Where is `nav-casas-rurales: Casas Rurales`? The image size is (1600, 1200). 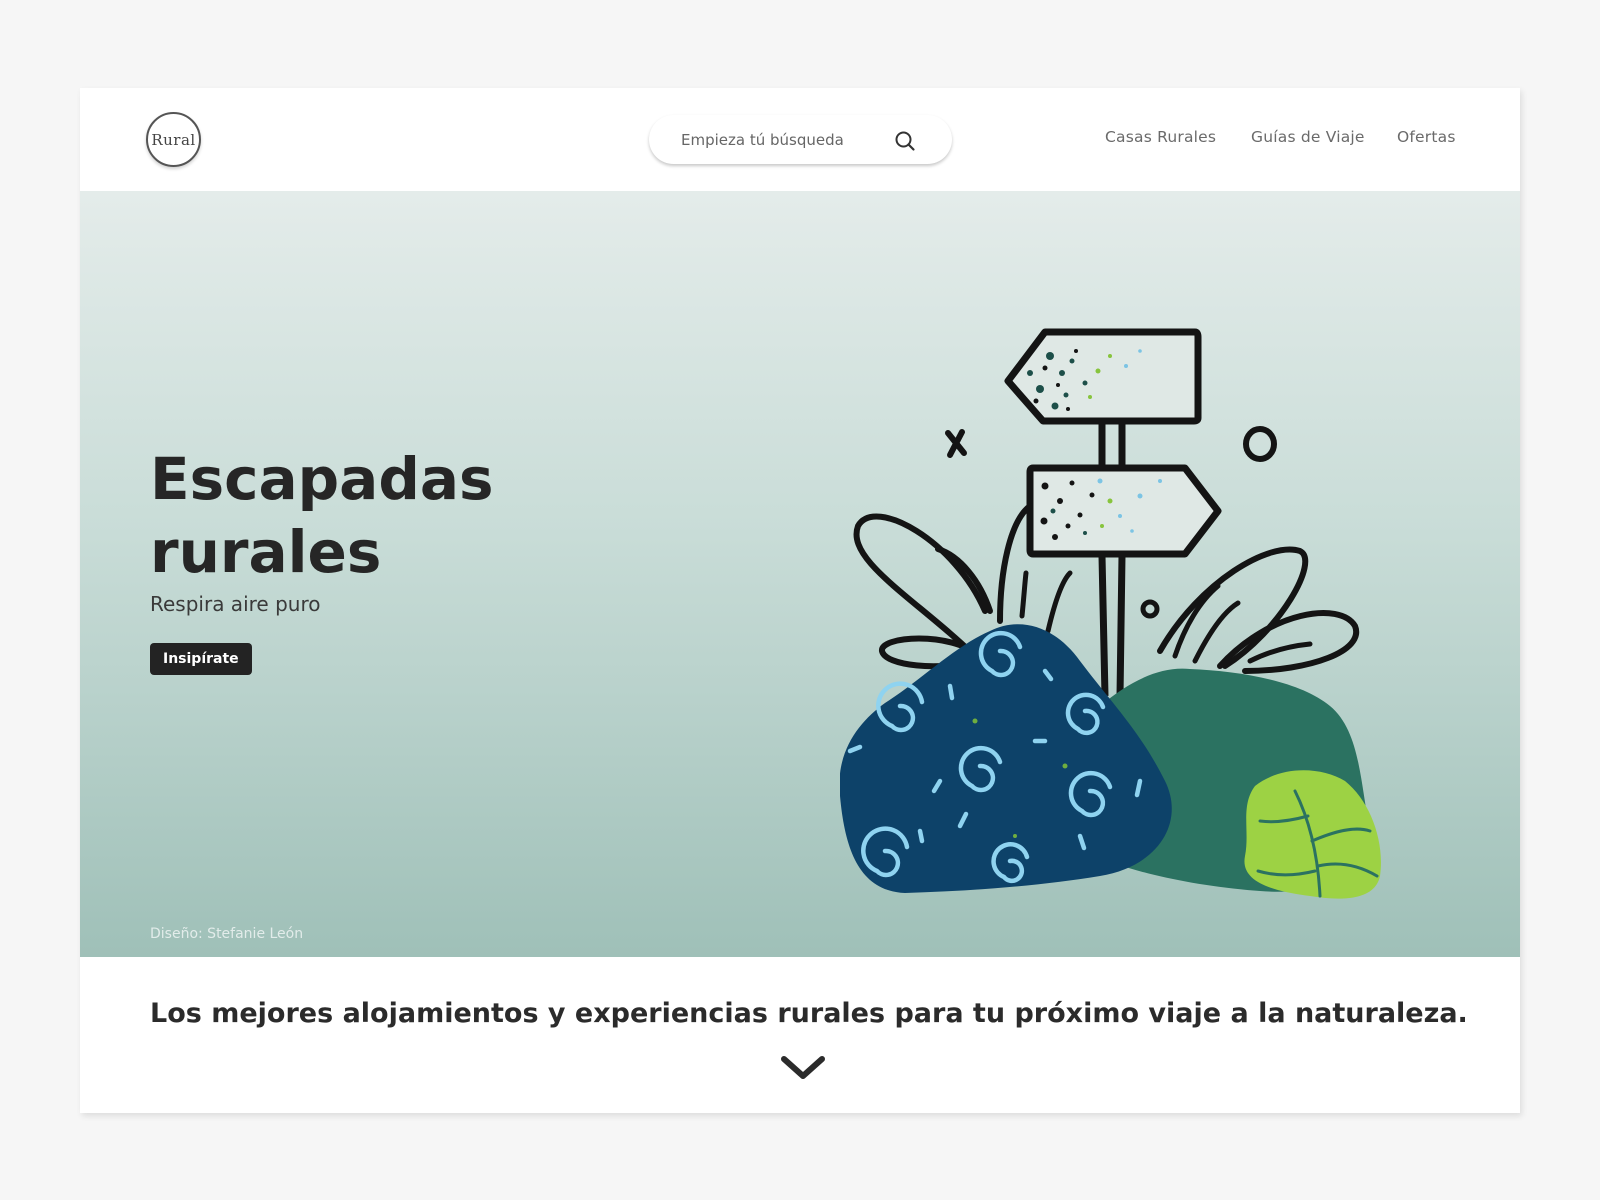
nav-casas-rurales: Casas Rurales is located at coordinates (1160, 137).